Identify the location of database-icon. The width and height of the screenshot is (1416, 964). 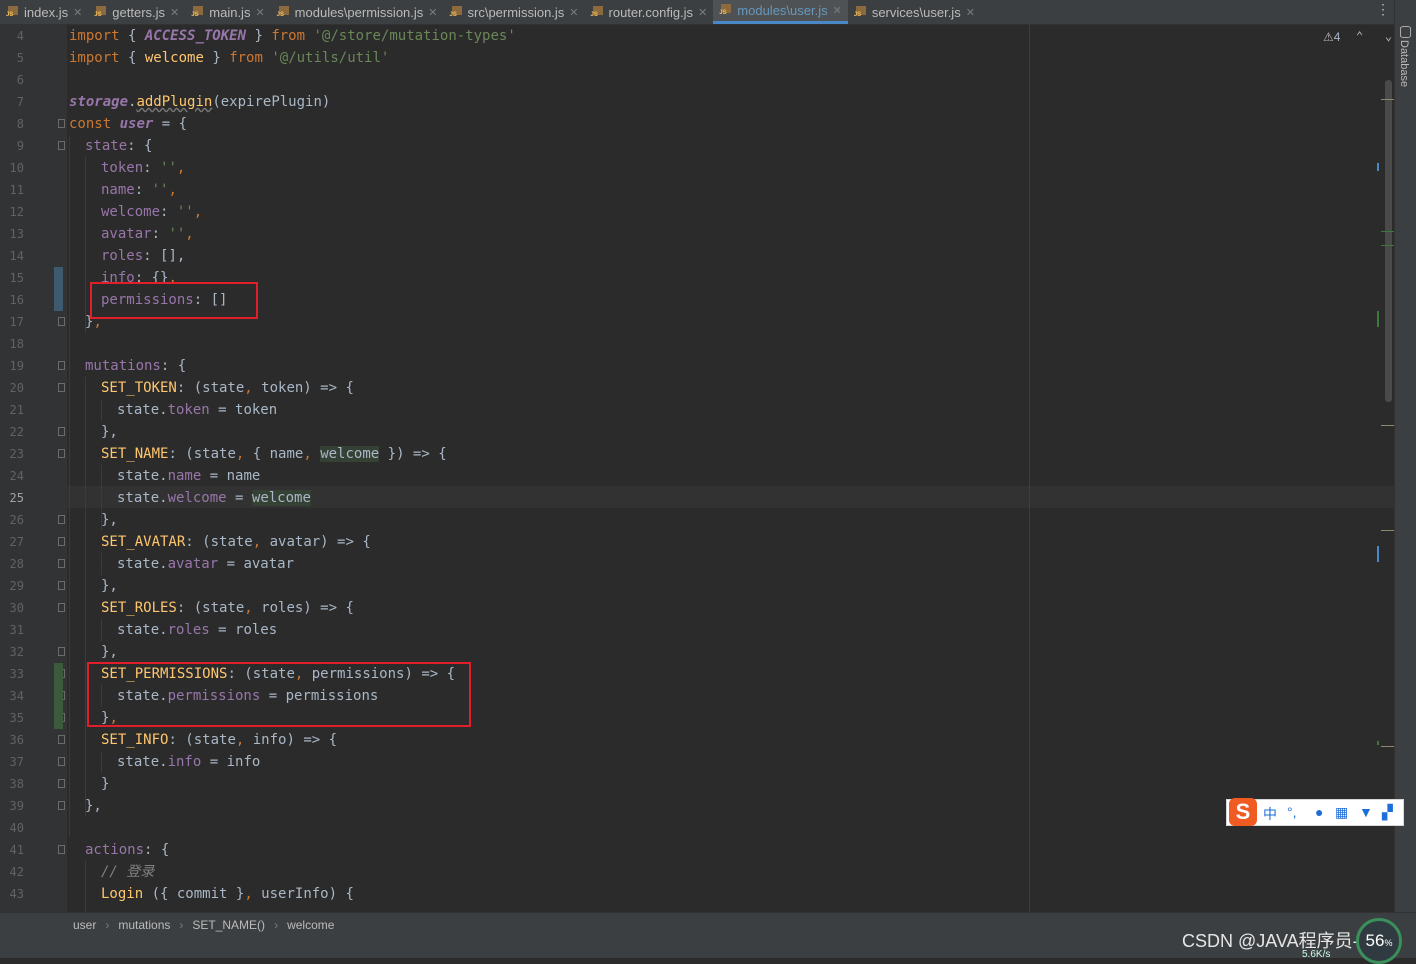
(1405, 32).